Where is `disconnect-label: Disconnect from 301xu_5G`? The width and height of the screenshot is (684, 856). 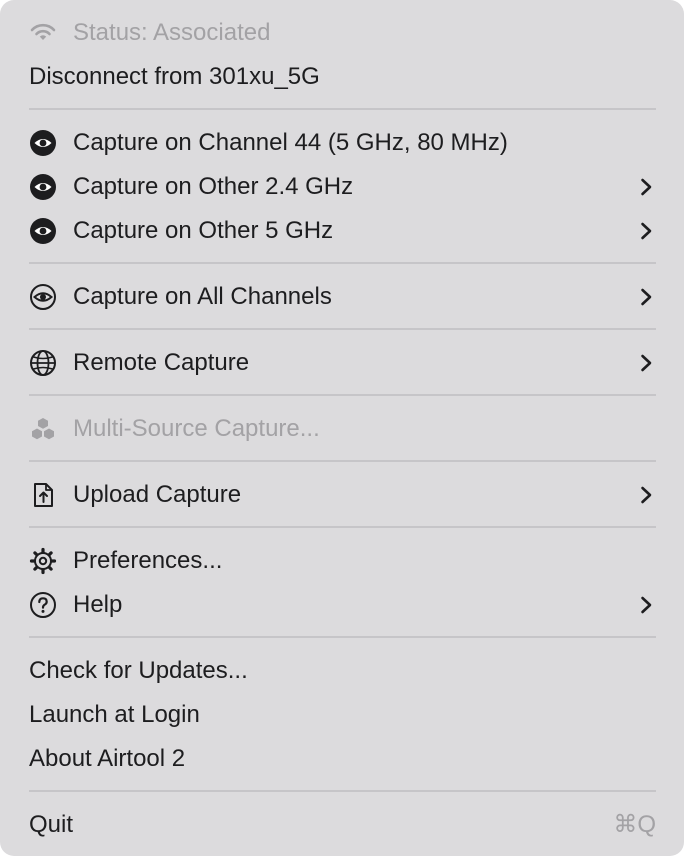
disconnect-label: Disconnect from 301xu_5G is located at coordinates (174, 76).